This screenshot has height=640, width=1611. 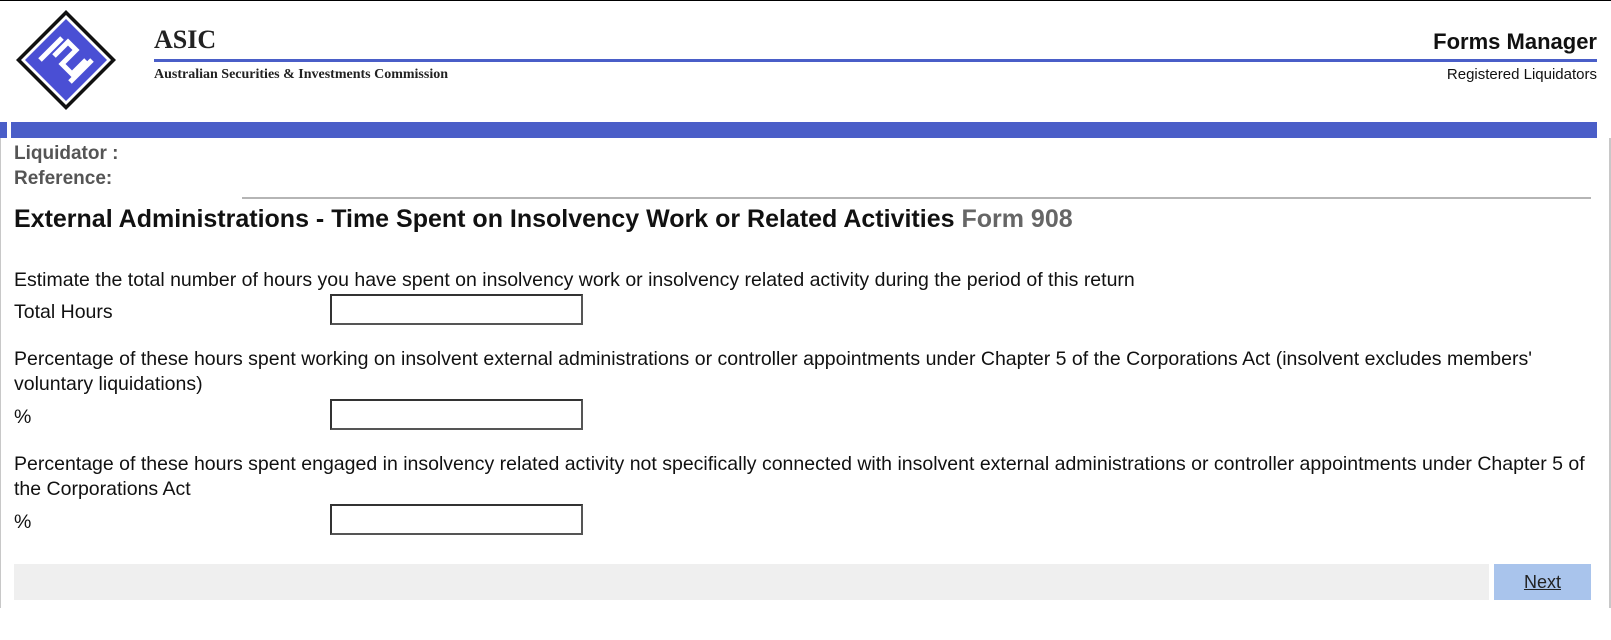 What do you see at coordinates (23, 417) in the screenshot?
I see `insolvent-percentage-label: %` at bounding box center [23, 417].